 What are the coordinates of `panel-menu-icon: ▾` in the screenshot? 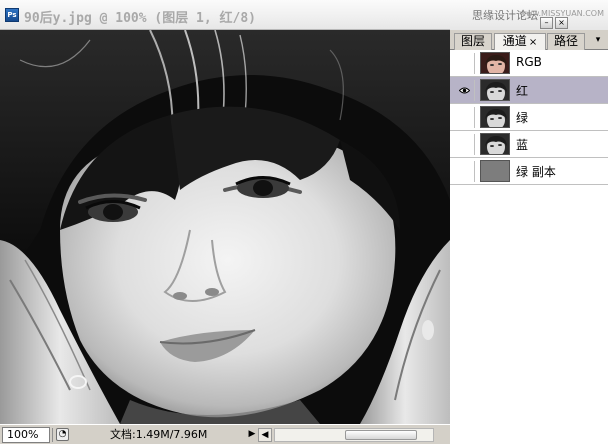 It's located at (598, 40).